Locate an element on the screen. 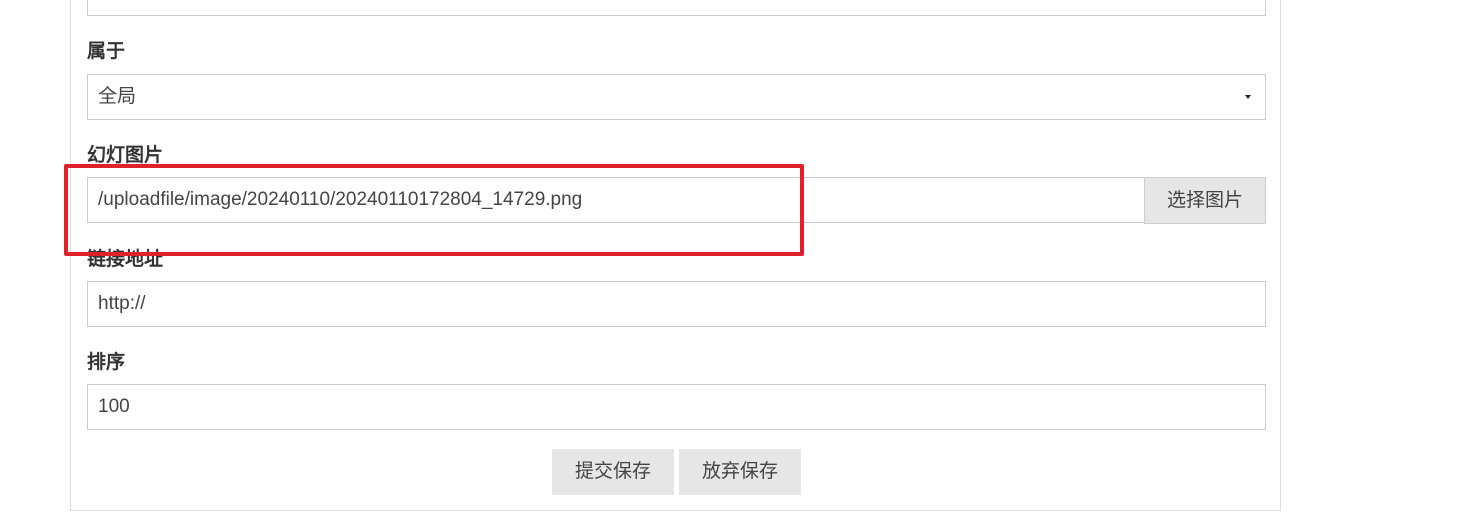  sort-order-input: 100 is located at coordinates (676, 407).